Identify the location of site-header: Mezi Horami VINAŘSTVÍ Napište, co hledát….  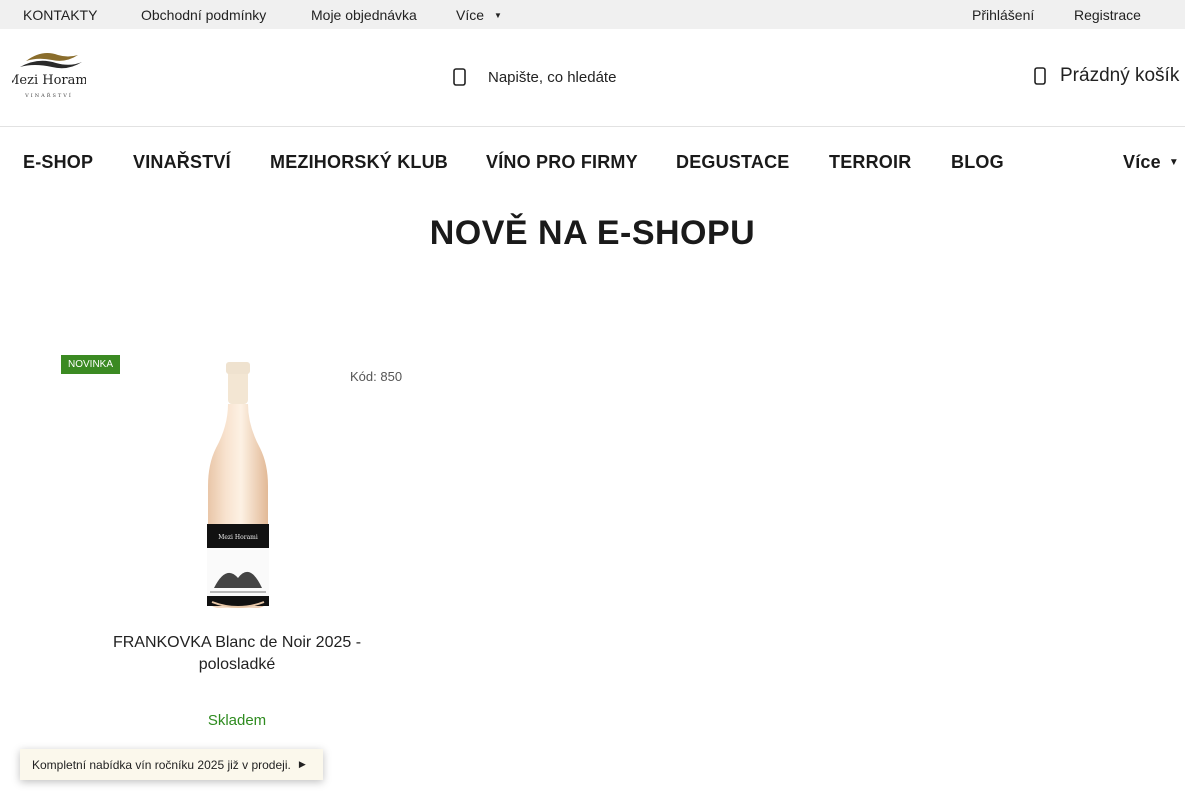
(592, 78).